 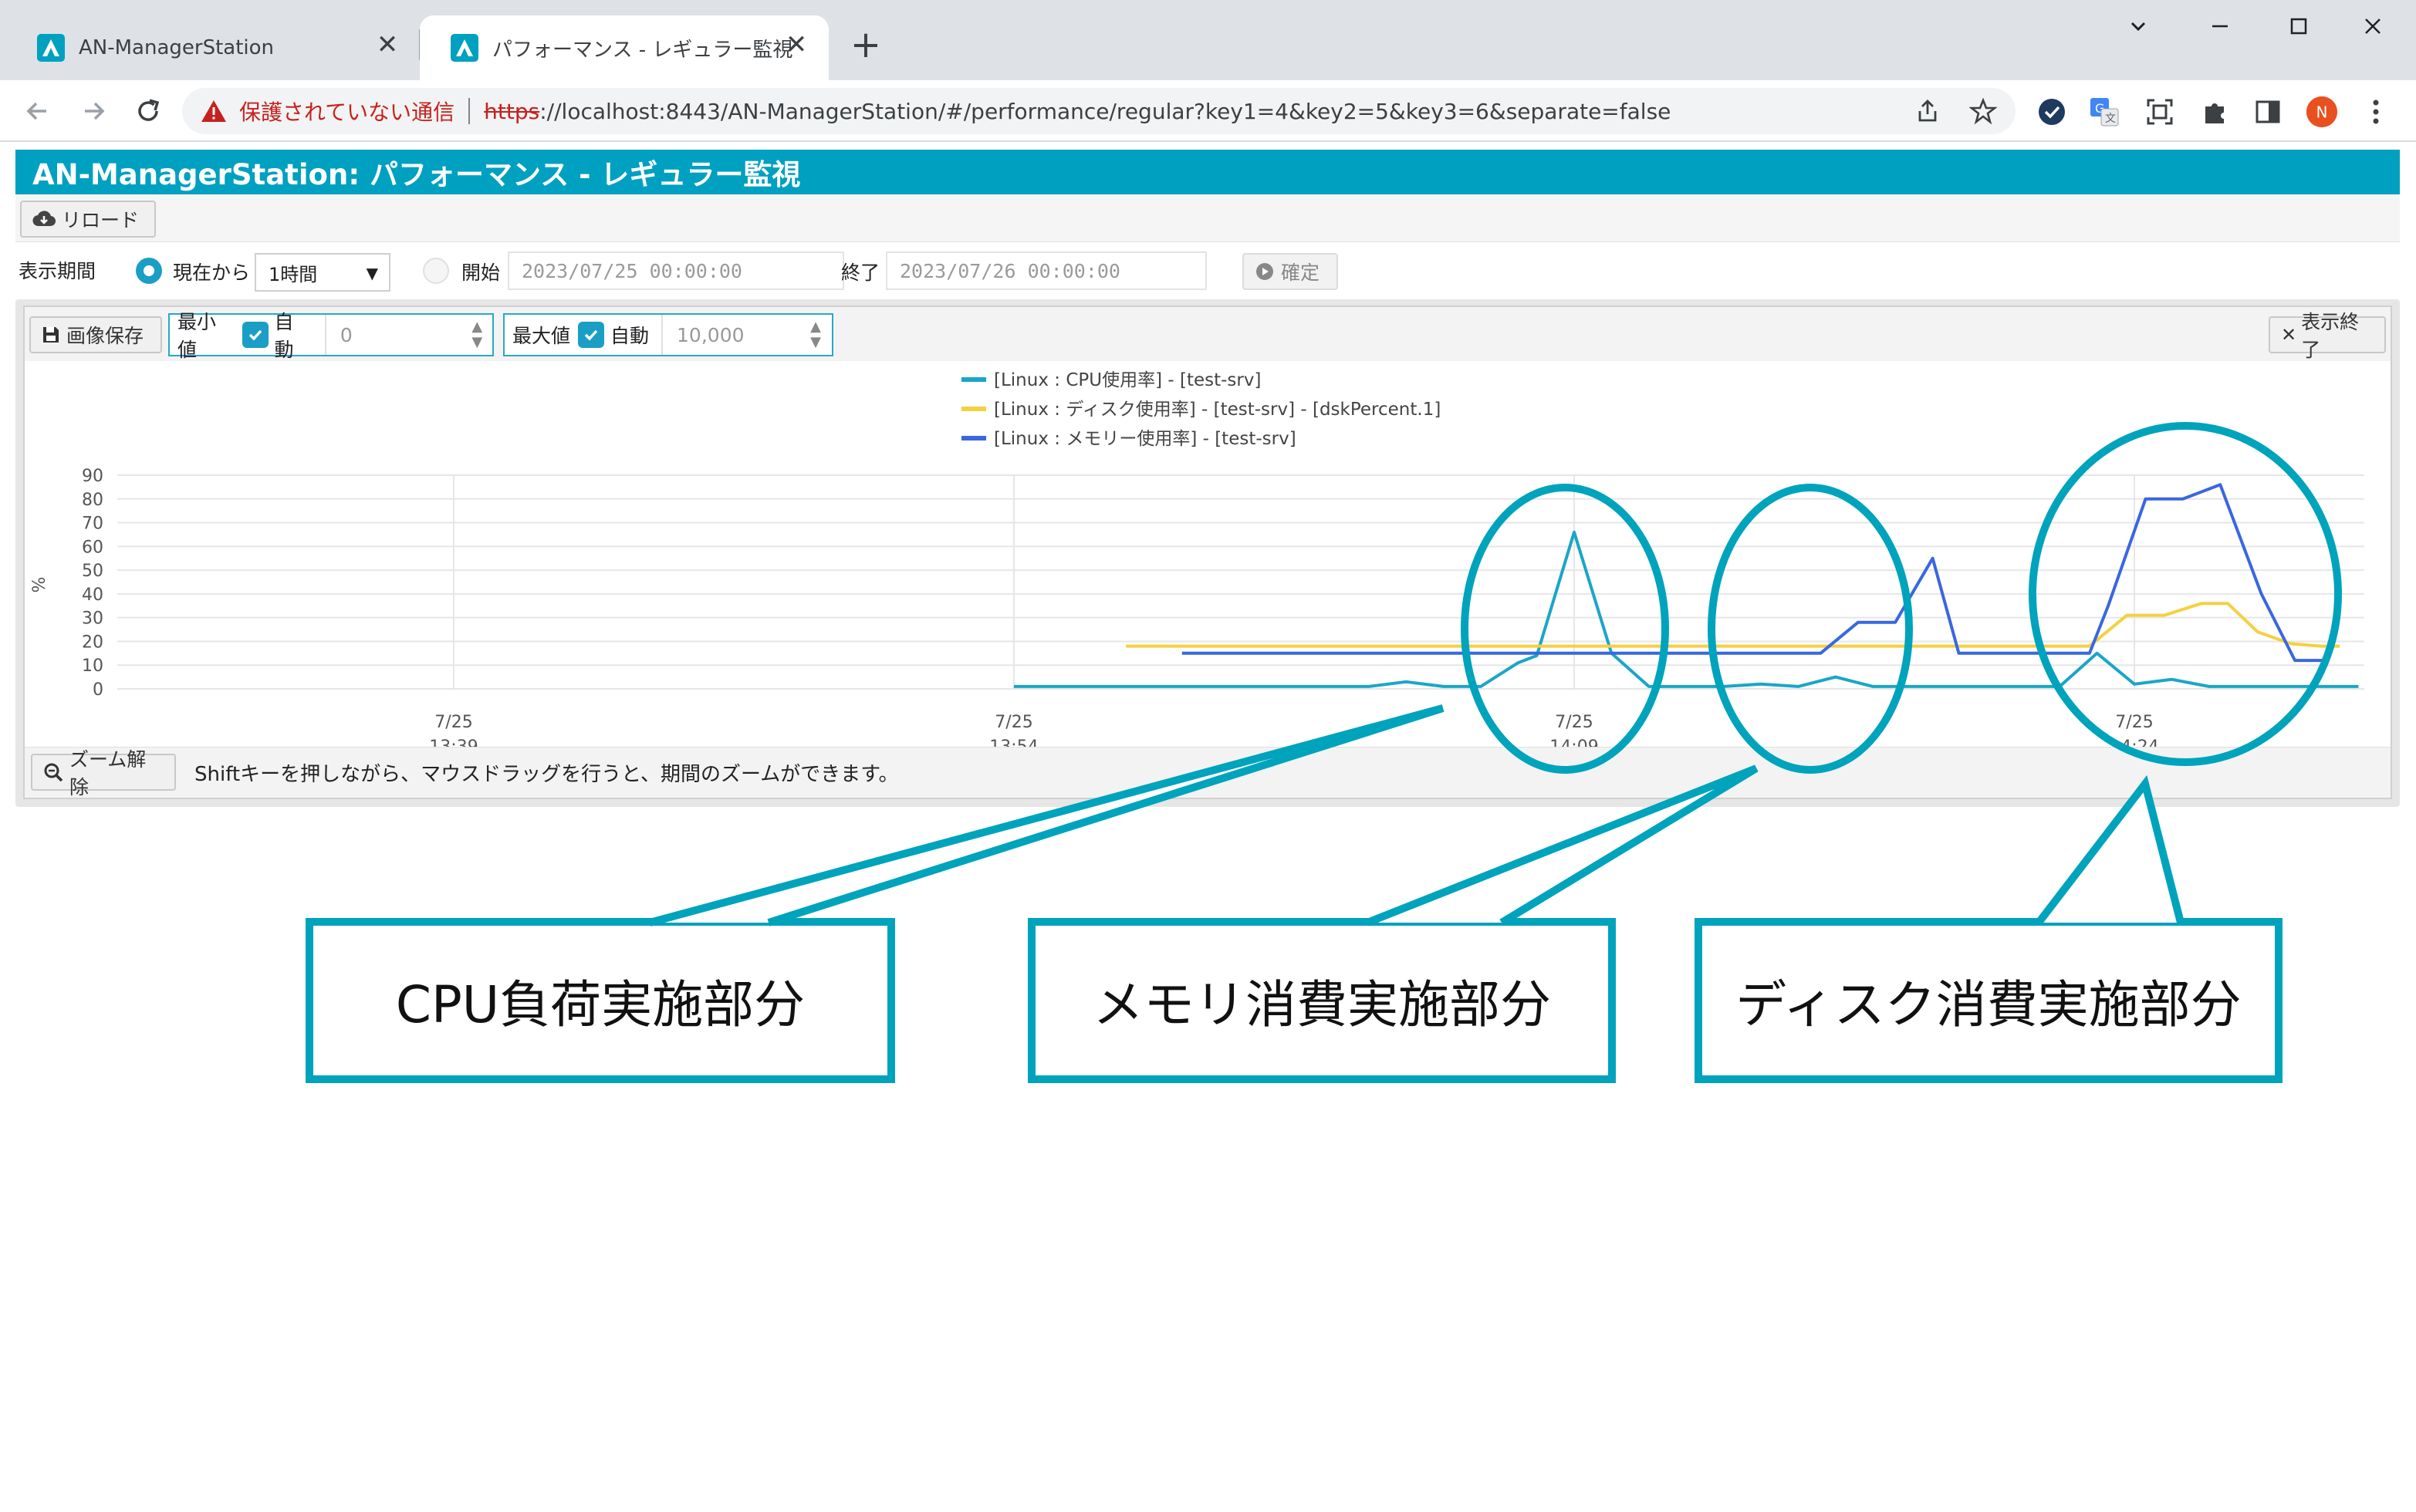 I want to click on memory-callout: メモリ消費実施部分, so click(x=1322, y=1000).